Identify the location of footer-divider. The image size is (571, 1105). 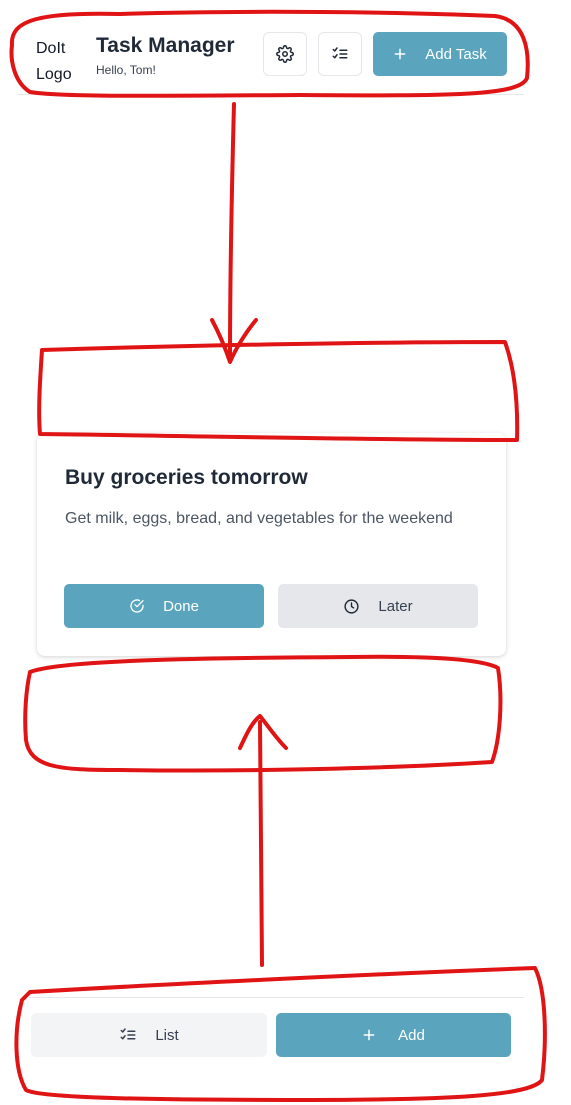
(277, 997).